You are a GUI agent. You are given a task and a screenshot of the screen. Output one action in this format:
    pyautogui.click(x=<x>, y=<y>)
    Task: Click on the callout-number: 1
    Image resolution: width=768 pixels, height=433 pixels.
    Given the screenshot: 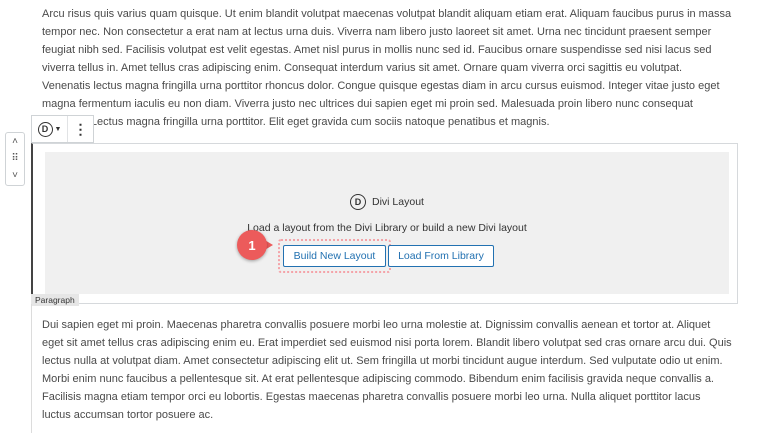 What is the action you would take?
    pyautogui.click(x=252, y=245)
    